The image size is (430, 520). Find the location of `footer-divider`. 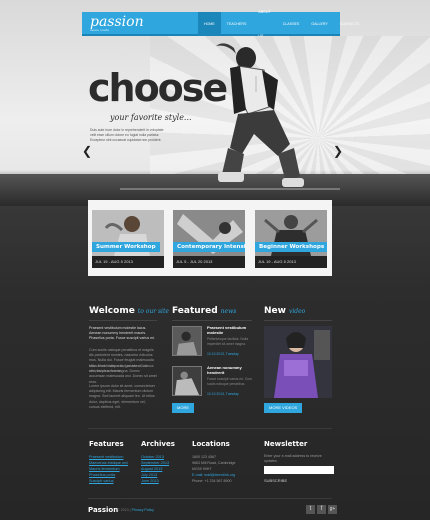

footer-divider is located at coordinates (210, 428).